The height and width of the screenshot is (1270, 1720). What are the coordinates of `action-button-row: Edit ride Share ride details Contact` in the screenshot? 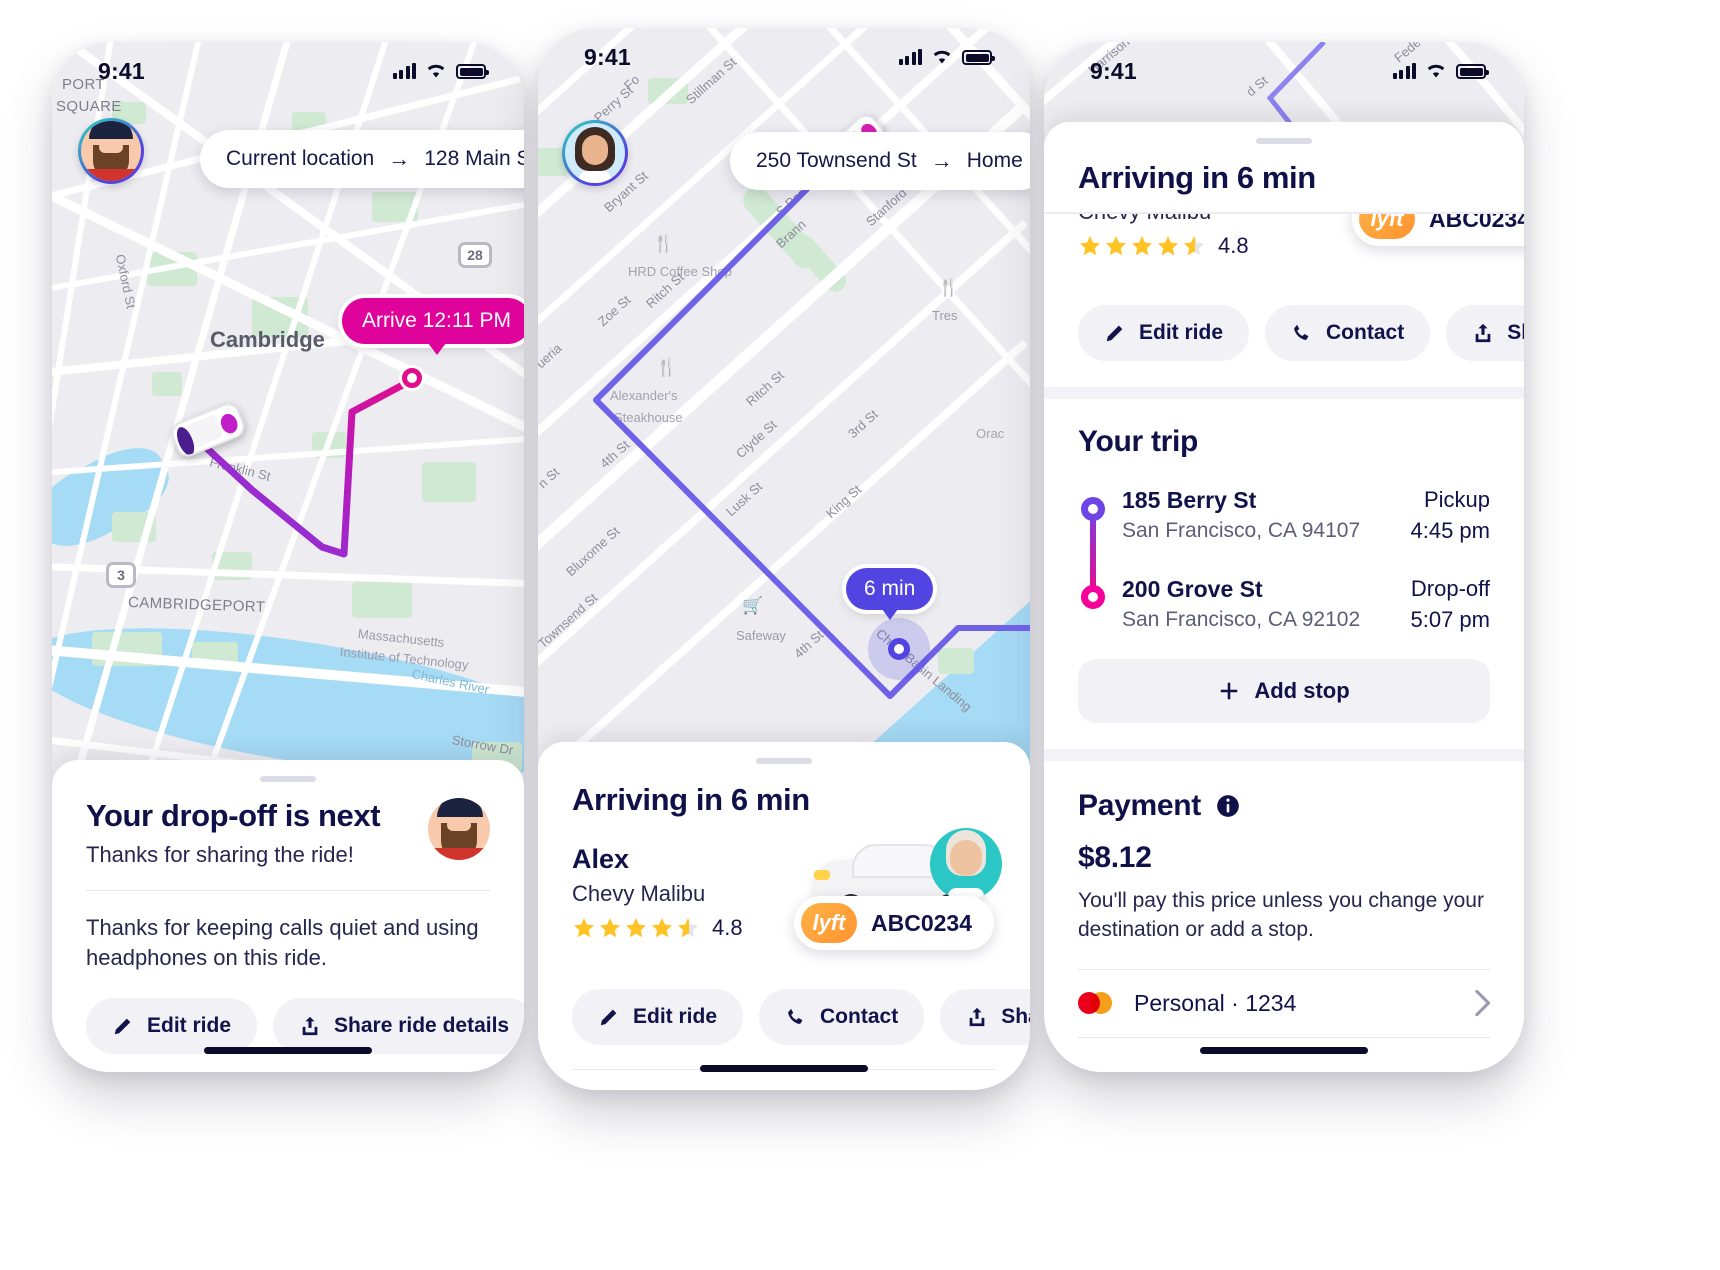 It's located at (305, 1025).